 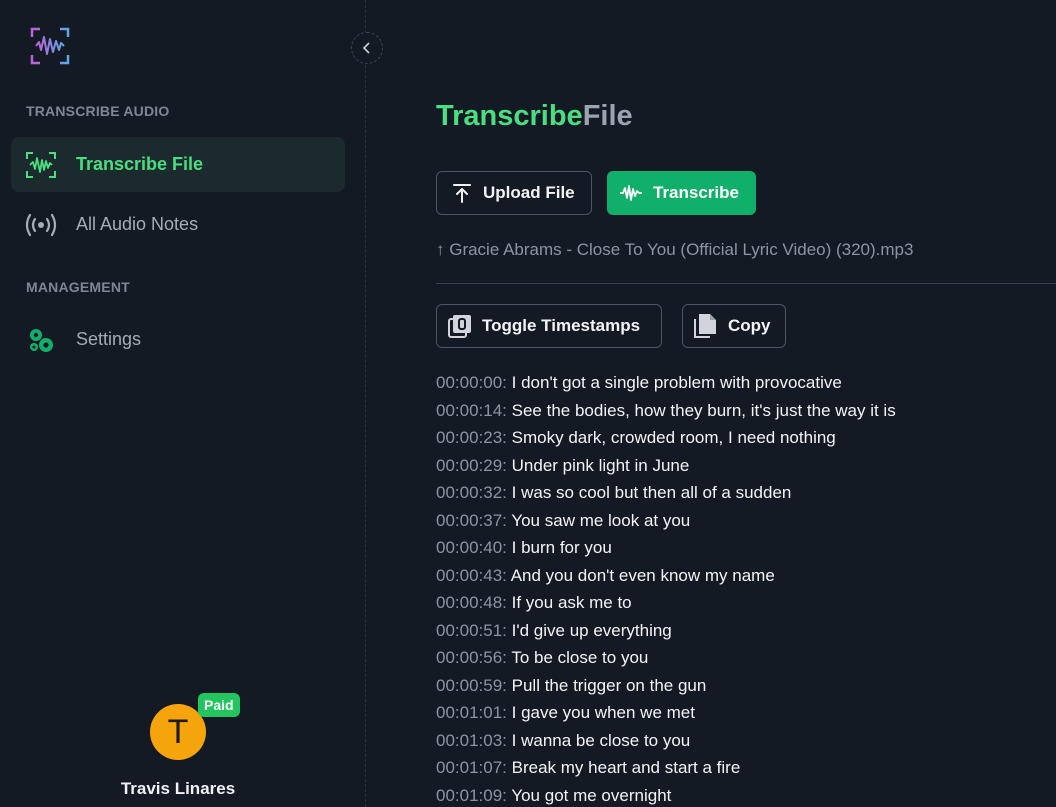 I want to click on app-logo, so click(x=50, y=46).